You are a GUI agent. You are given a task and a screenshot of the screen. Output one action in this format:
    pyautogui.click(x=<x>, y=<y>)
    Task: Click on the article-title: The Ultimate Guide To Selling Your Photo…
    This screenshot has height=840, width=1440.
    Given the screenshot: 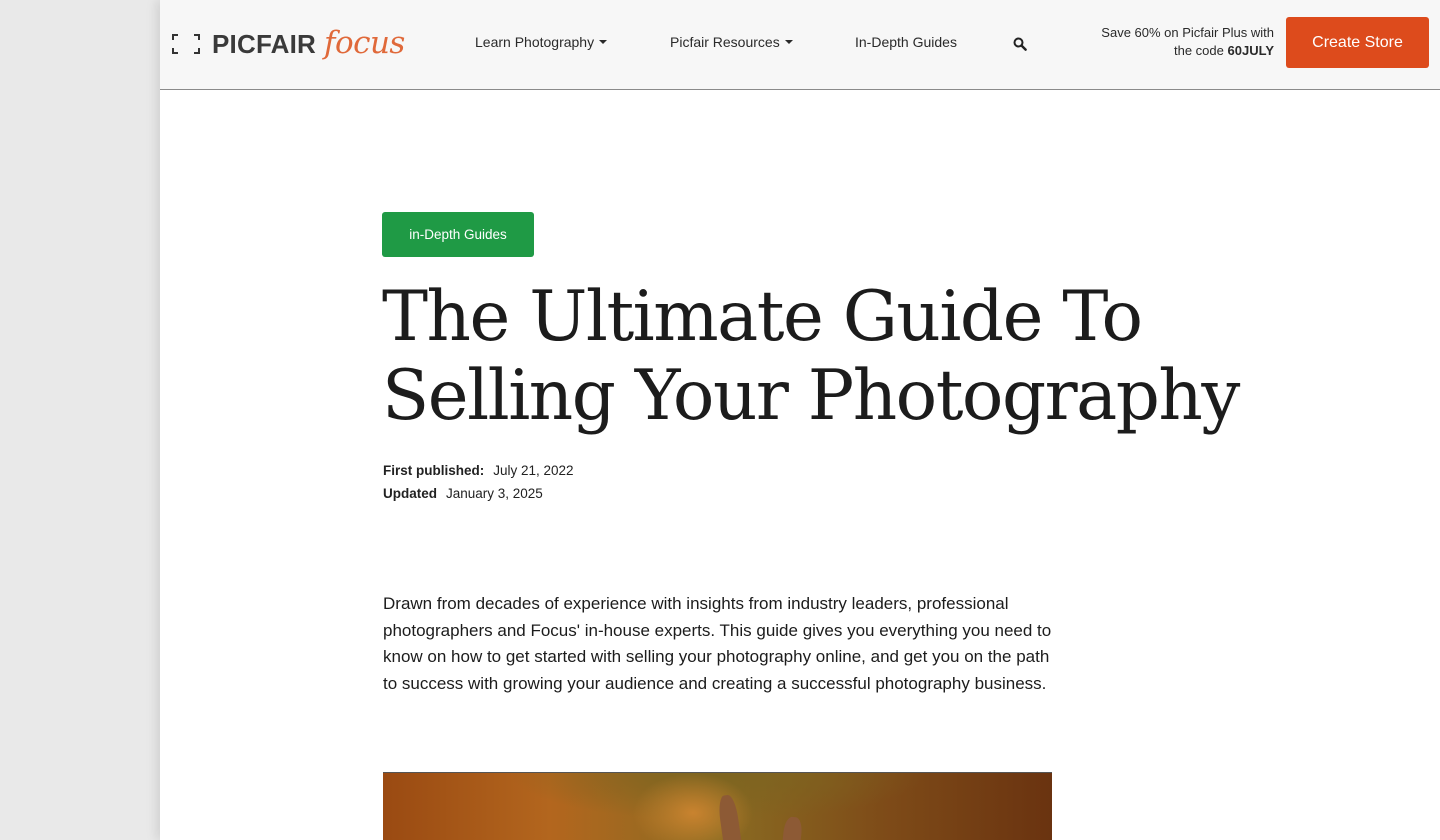 What is the action you would take?
    pyautogui.click(x=892, y=357)
    